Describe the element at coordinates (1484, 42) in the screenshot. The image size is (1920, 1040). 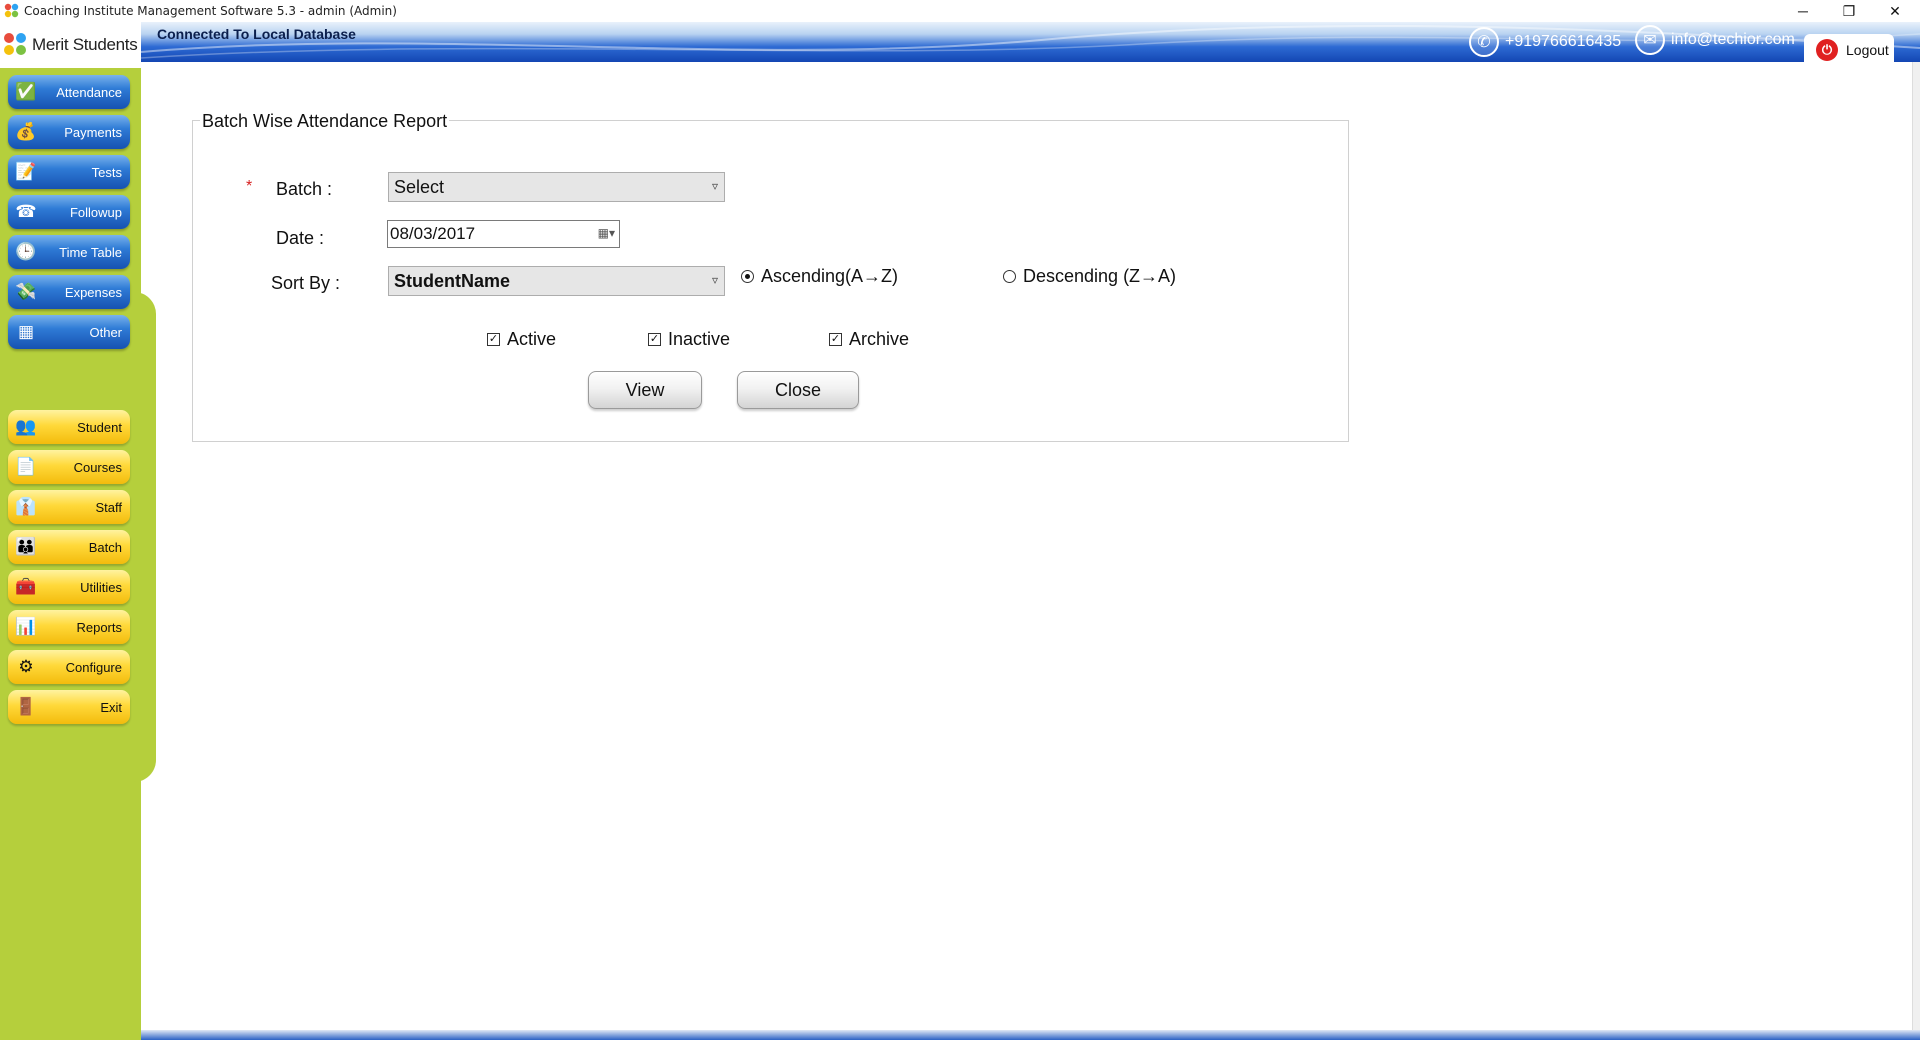
I see `phone-icon: ✆` at that location.